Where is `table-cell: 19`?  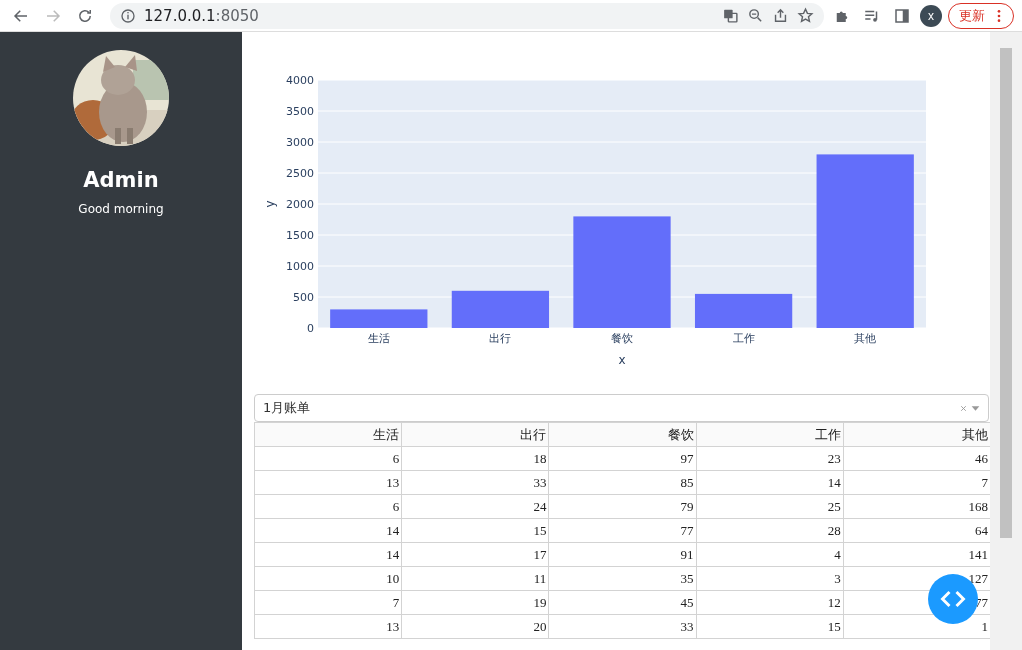
table-cell: 19 is located at coordinates (475, 602).